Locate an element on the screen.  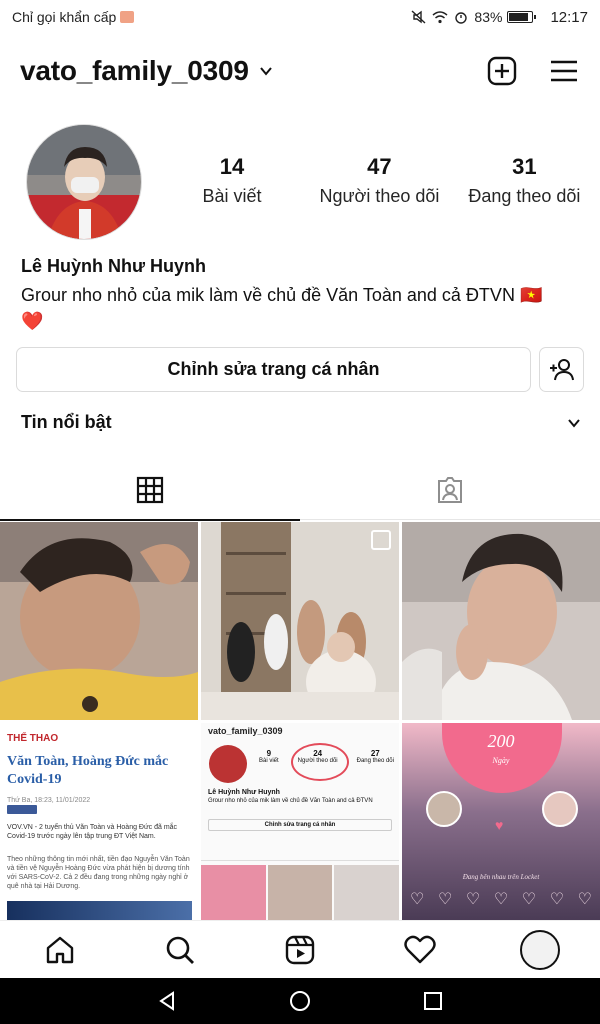
back-triangle-icon is located at coordinates (166, 1001).